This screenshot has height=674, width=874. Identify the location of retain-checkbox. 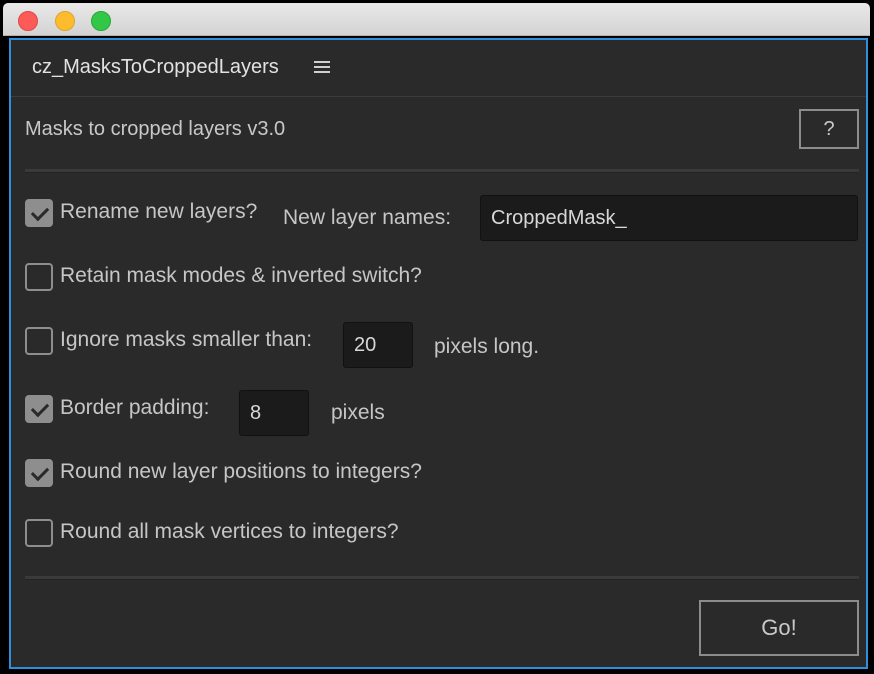
(39, 277).